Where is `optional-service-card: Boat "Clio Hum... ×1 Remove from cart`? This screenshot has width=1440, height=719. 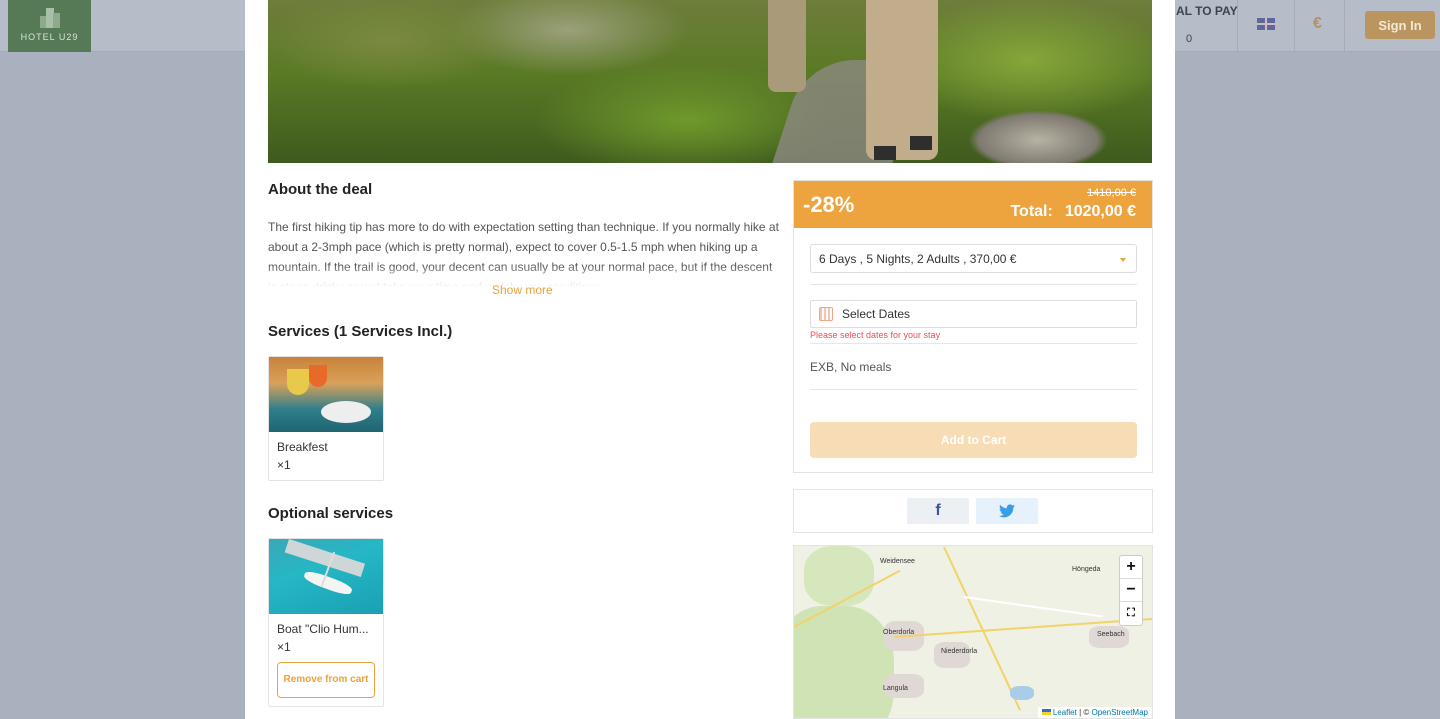 optional-service-card: Boat "Clio Hum... ×1 Remove from cart is located at coordinates (326, 622).